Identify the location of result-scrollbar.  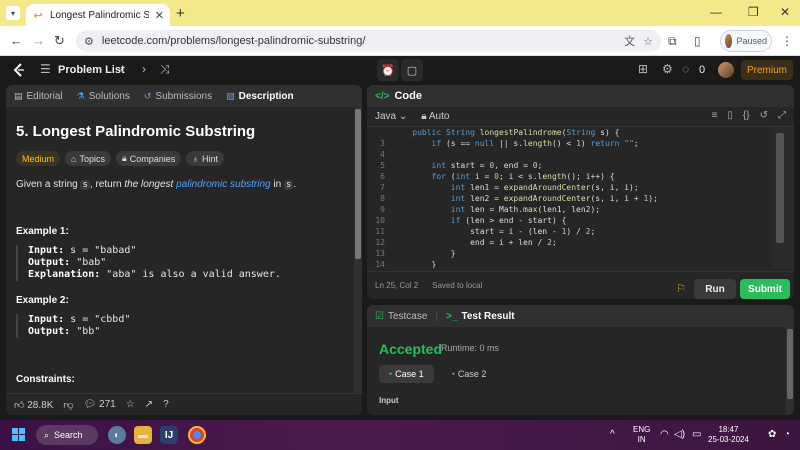
(790, 371).